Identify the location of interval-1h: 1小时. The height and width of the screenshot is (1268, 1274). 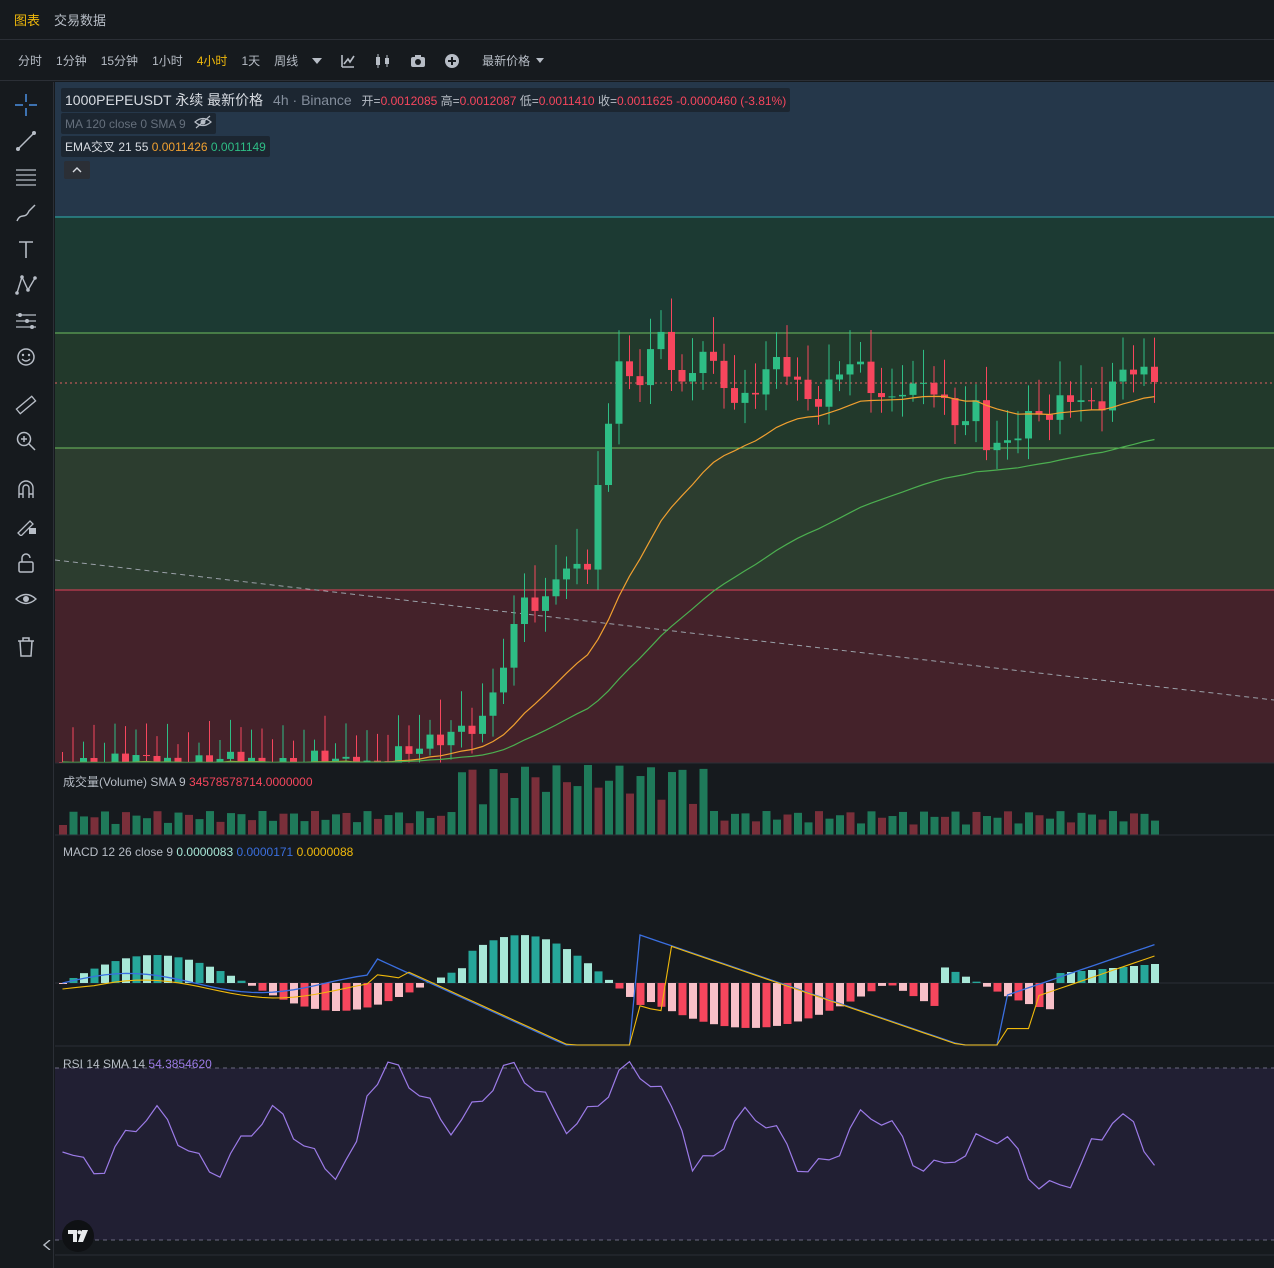
(167, 60).